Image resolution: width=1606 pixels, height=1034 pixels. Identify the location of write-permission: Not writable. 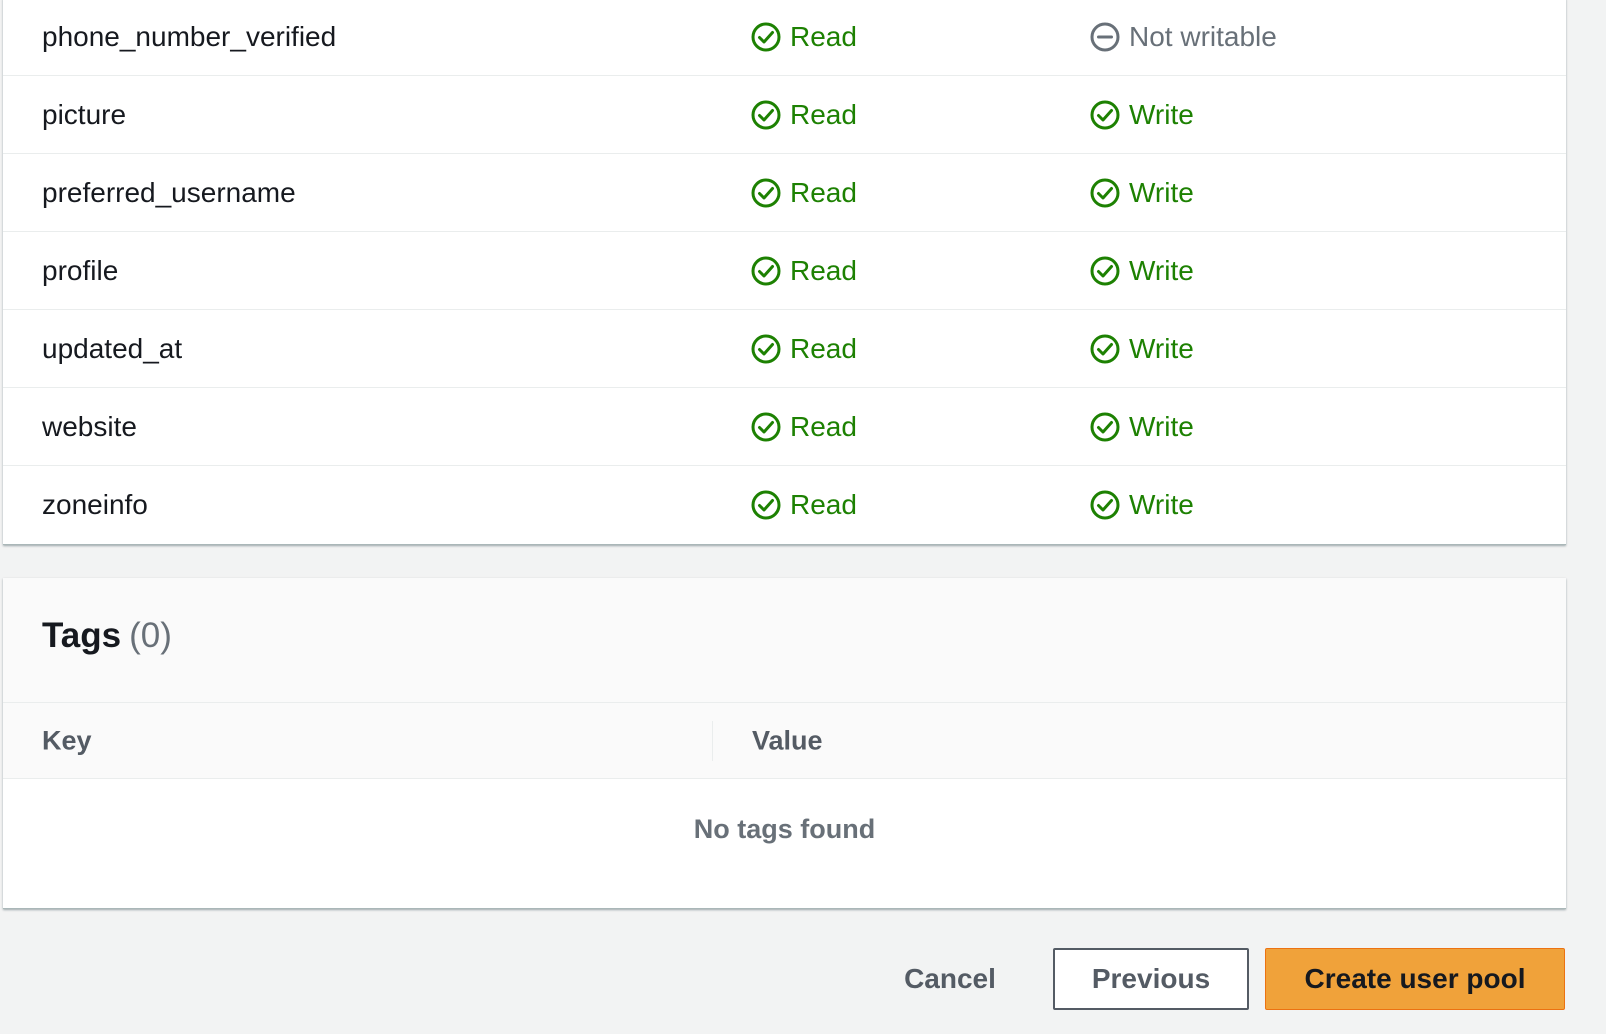
(1183, 37).